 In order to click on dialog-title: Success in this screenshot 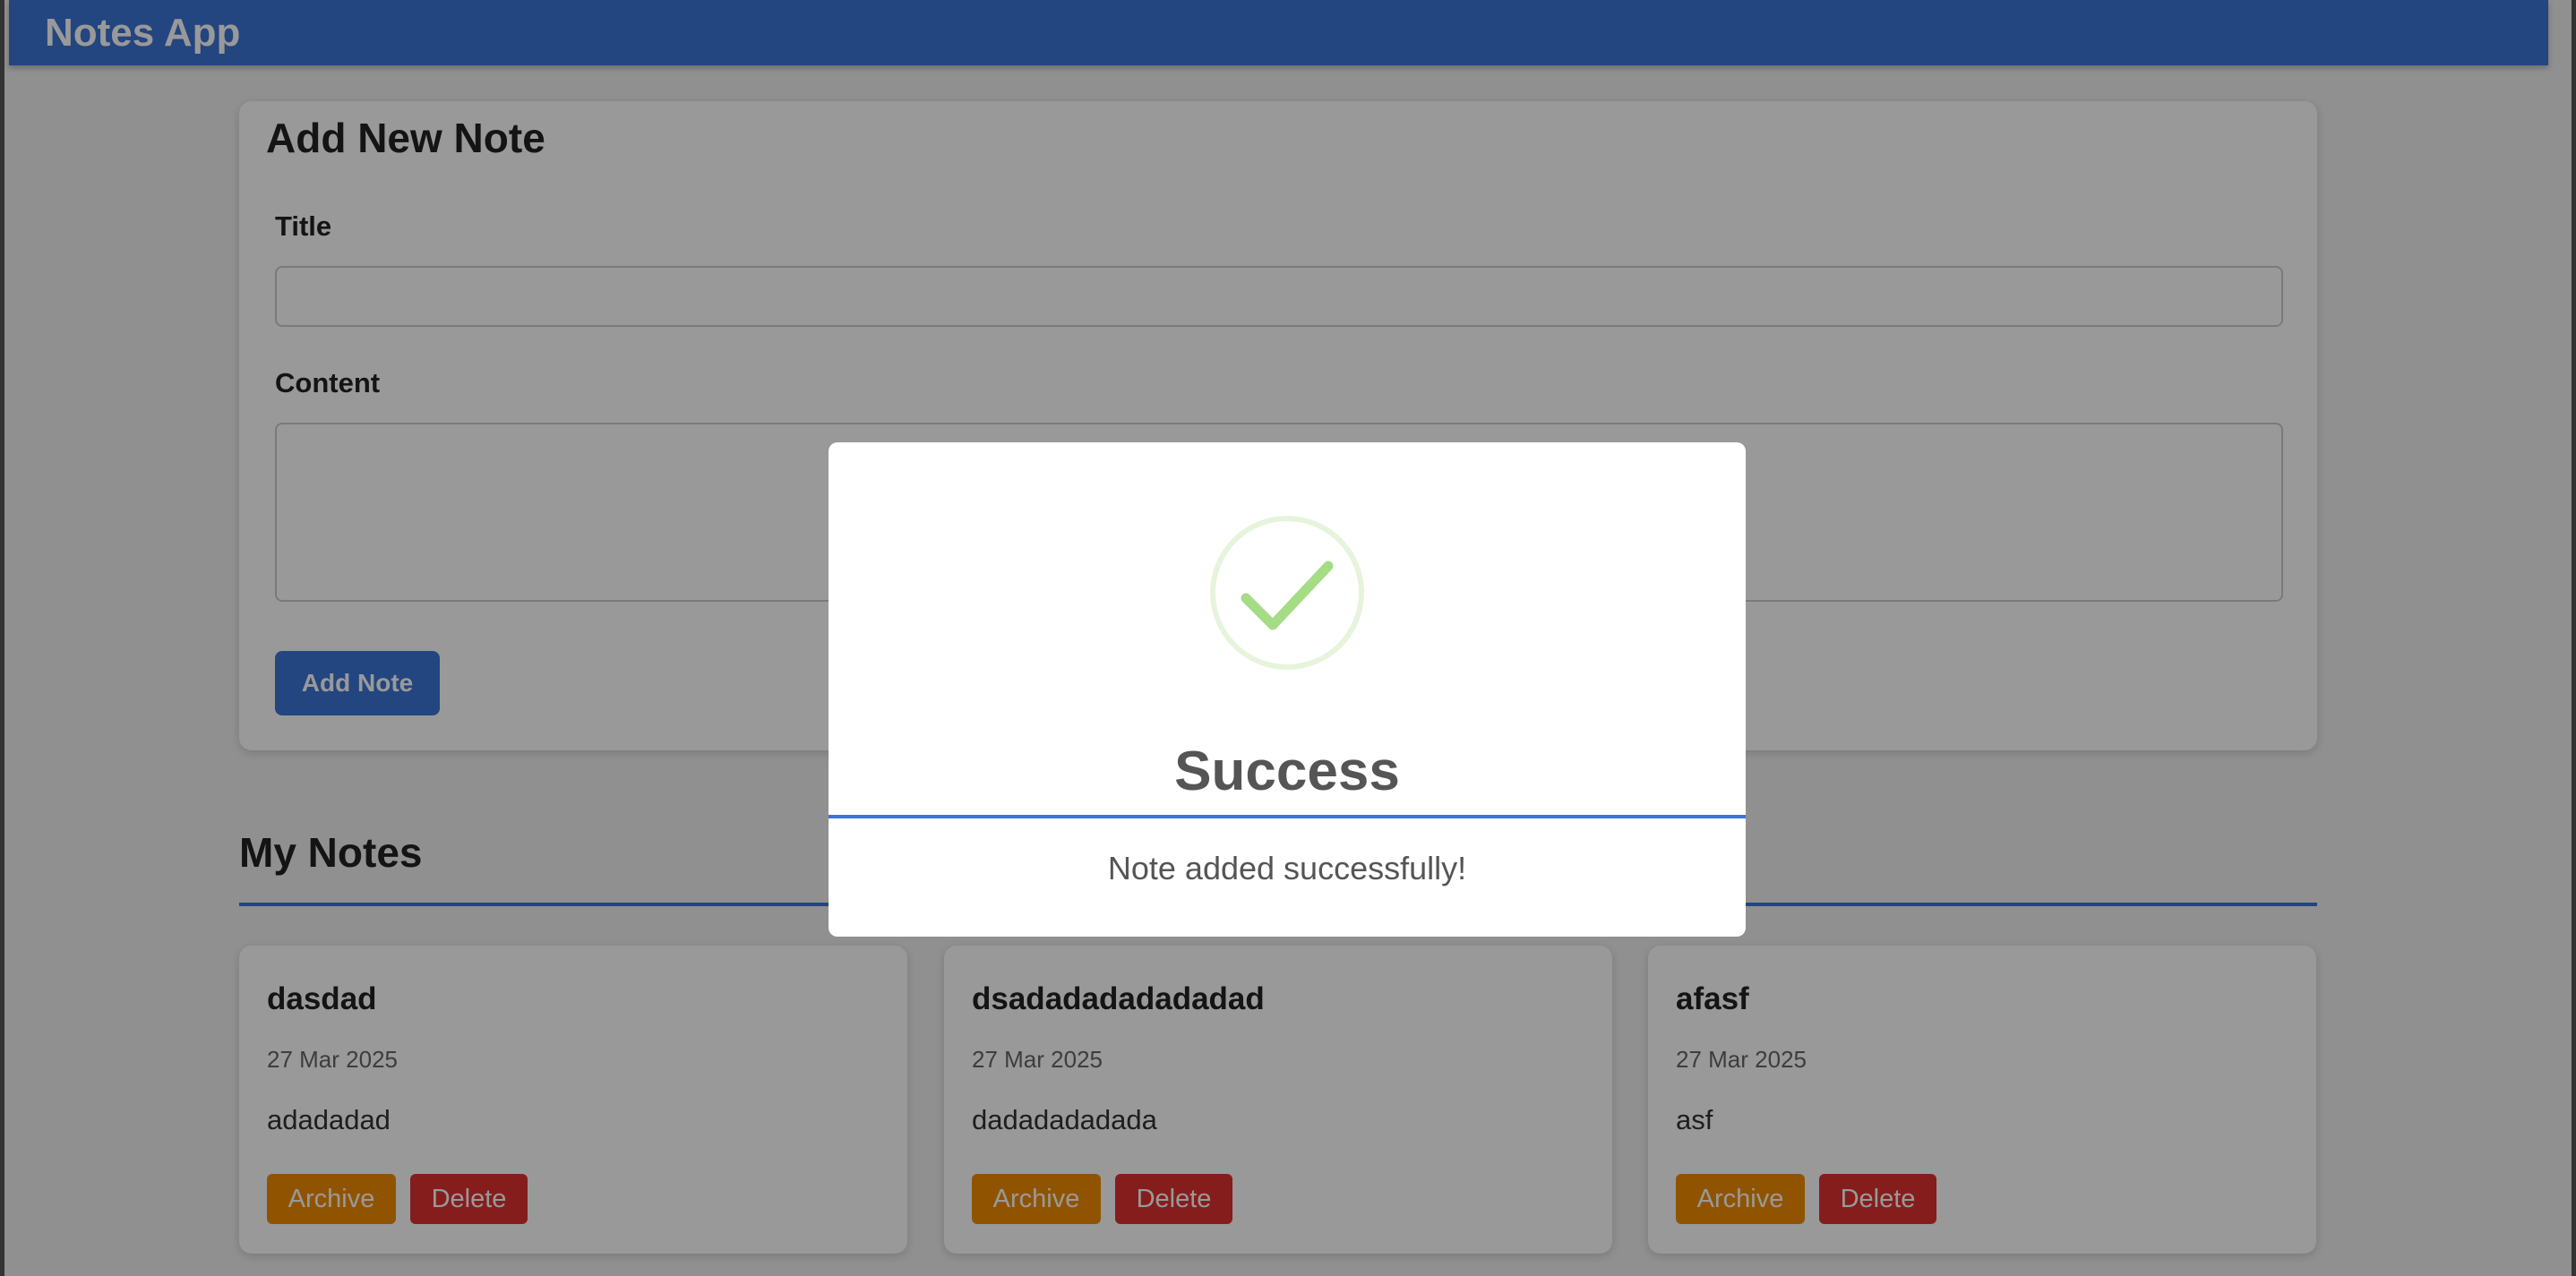, I will do `click(1287, 771)`.